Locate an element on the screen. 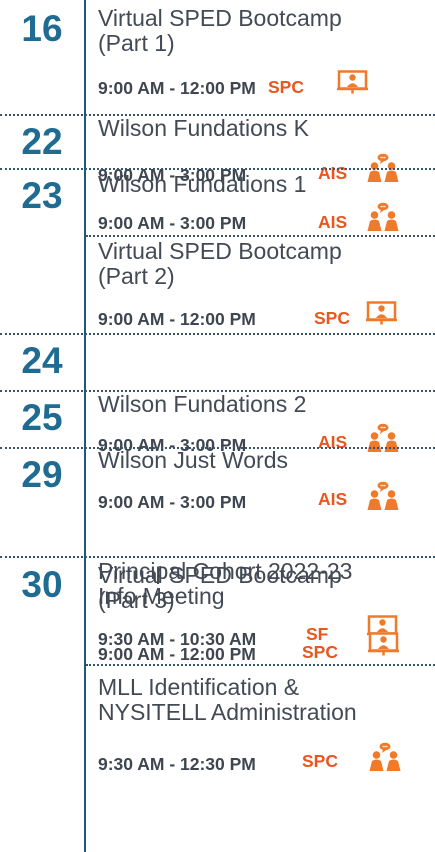 The width and height of the screenshot is (435, 852). event-title: Wilson Fundations K is located at coordinates (263, 128).